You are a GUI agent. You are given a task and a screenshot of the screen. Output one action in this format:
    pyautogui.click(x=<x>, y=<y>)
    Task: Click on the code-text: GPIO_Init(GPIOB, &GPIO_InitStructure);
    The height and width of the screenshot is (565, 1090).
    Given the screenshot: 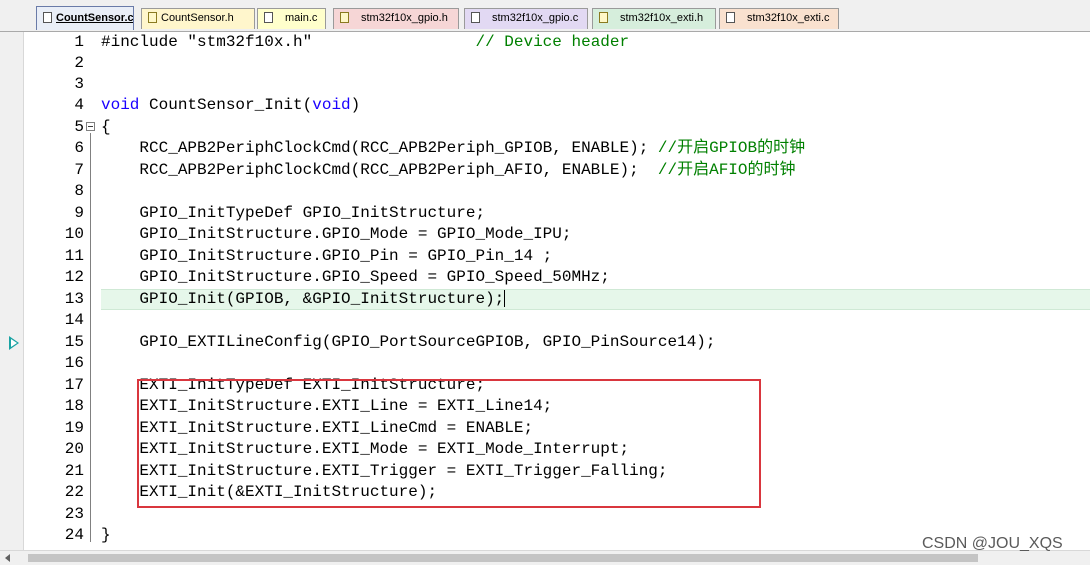 What is the action you would take?
    pyautogui.click(x=303, y=299)
    